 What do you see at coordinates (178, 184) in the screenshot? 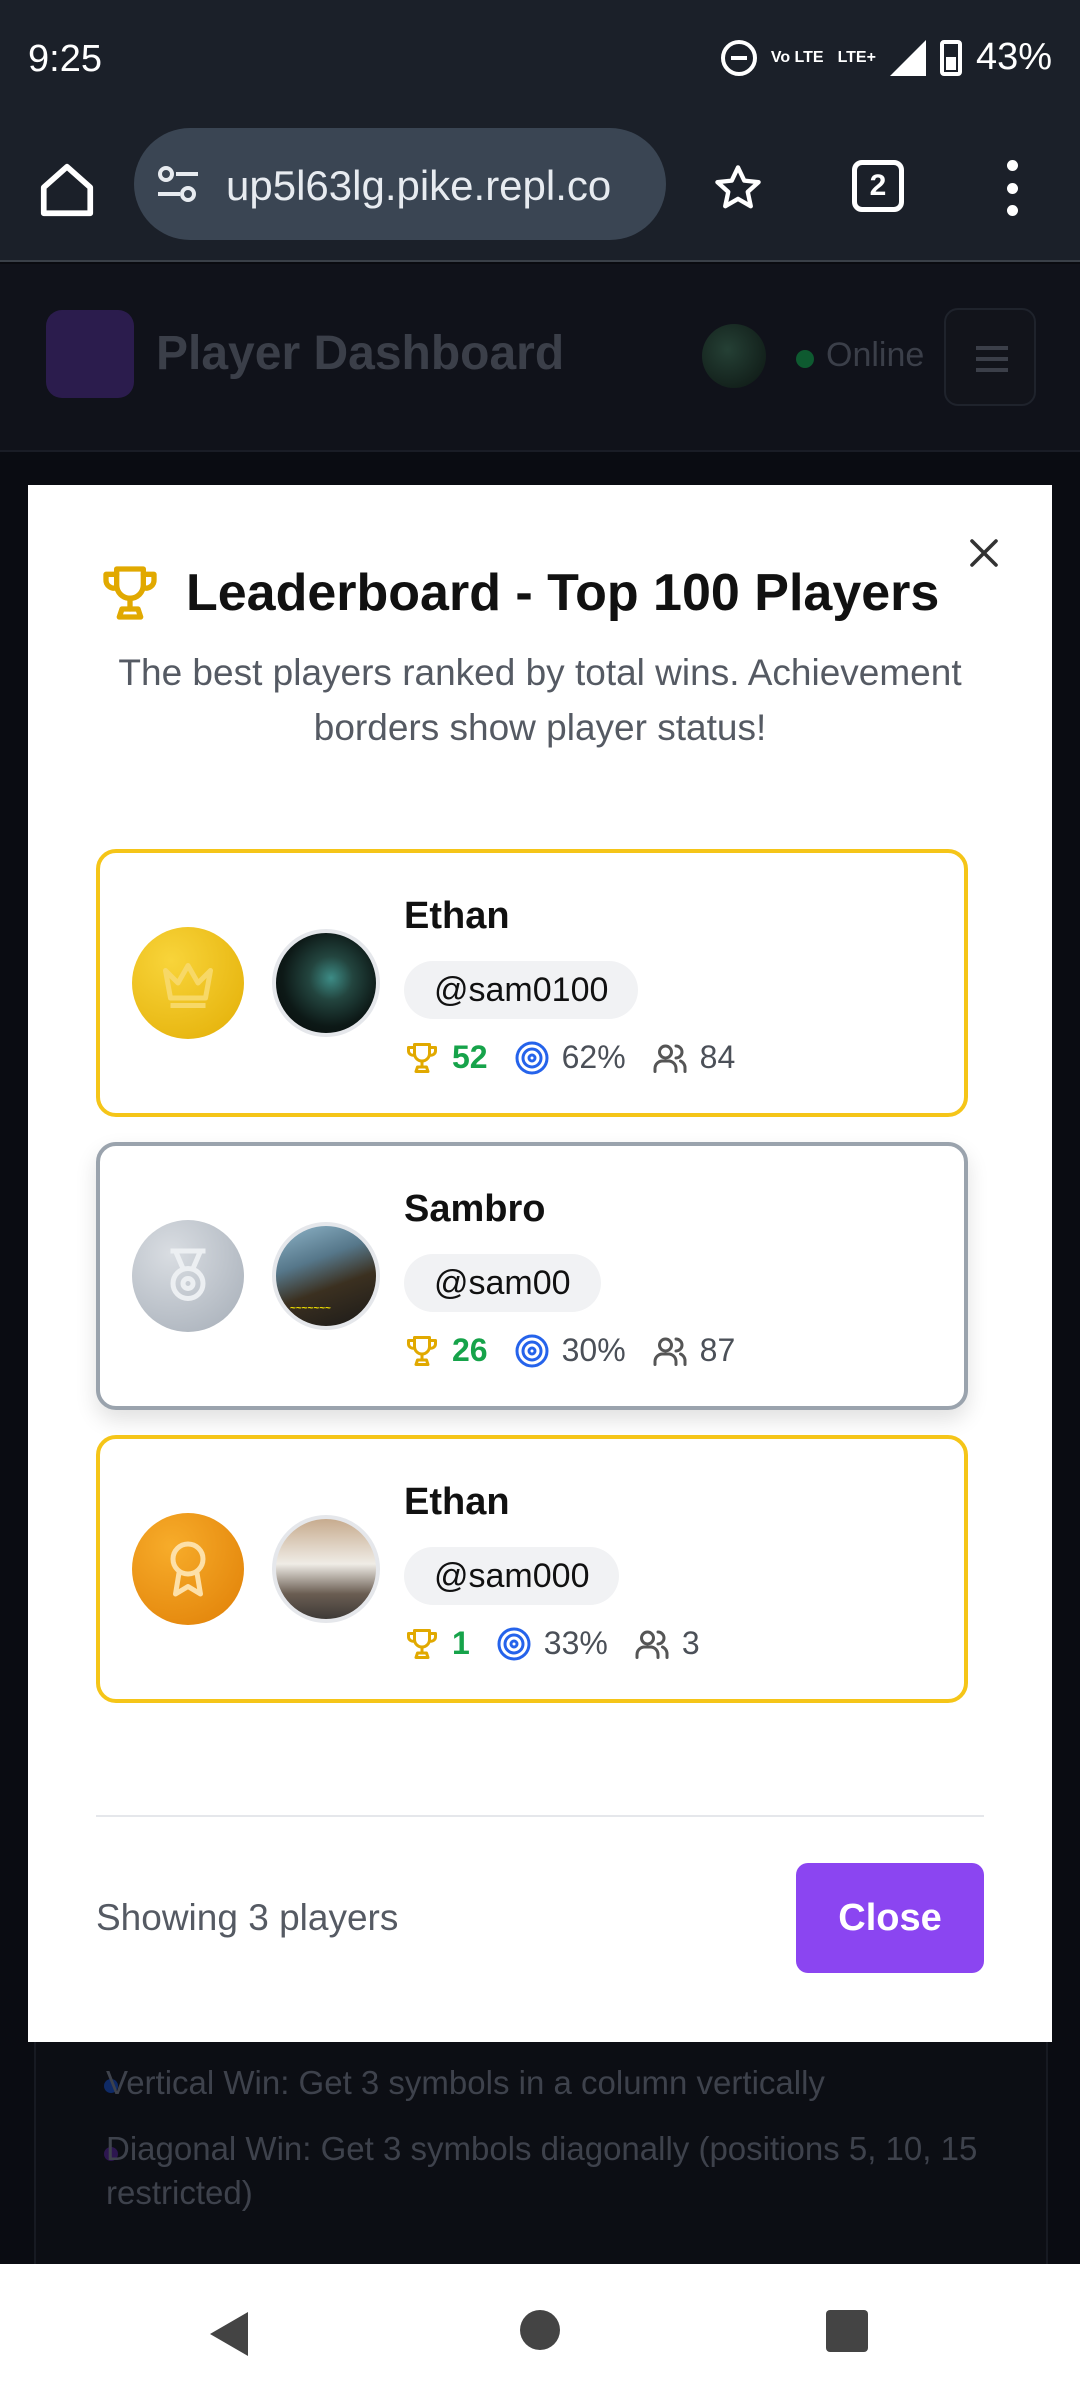
I see `site-settings-icon` at bounding box center [178, 184].